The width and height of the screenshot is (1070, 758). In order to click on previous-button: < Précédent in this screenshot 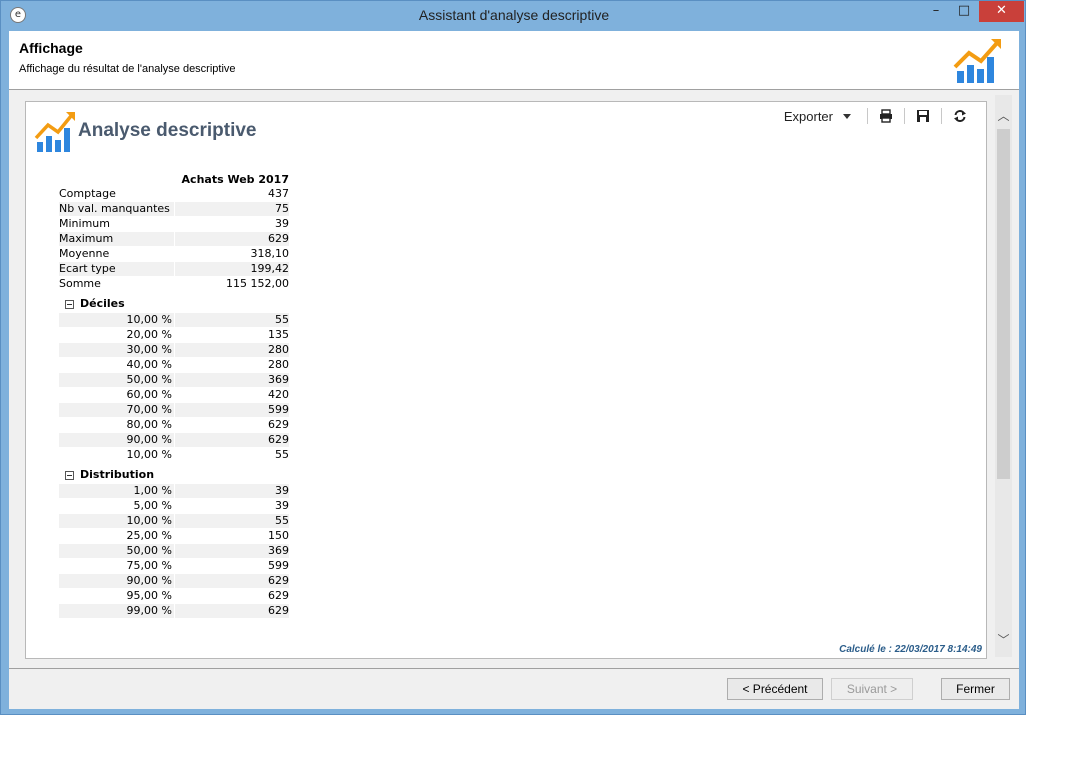, I will do `click(775, 689)`.